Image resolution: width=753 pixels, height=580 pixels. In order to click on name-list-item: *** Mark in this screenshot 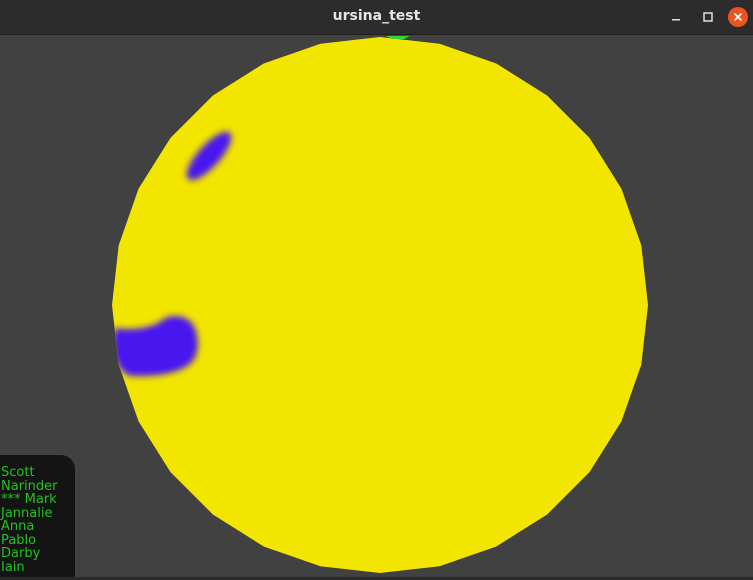, I will do `click(29, 499)`.